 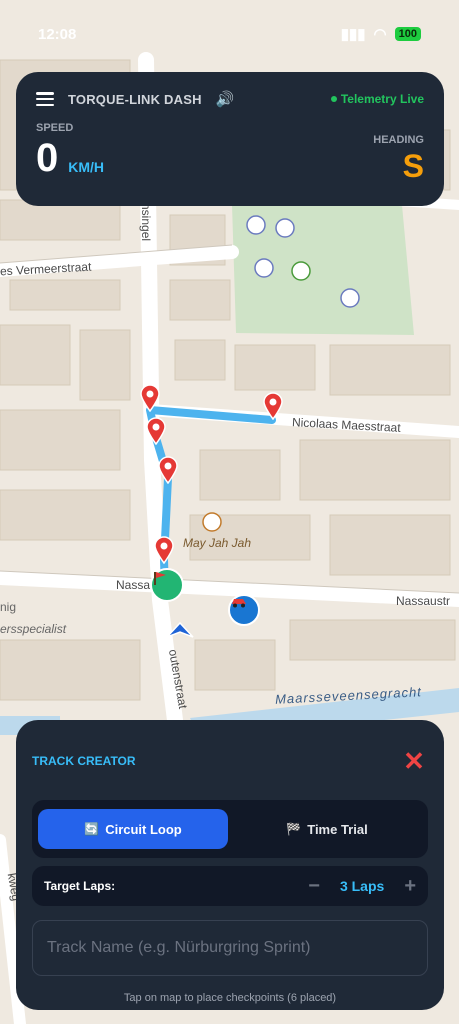 I want to click on app-title: TORQUE-LINK DASH, so click(x=135, y=99).